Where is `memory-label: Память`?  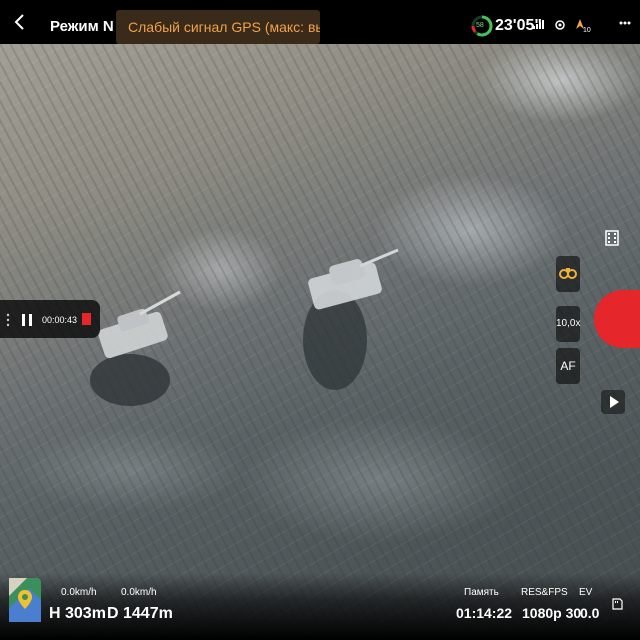 memory-label: Память is located at coordinates (481, 592).